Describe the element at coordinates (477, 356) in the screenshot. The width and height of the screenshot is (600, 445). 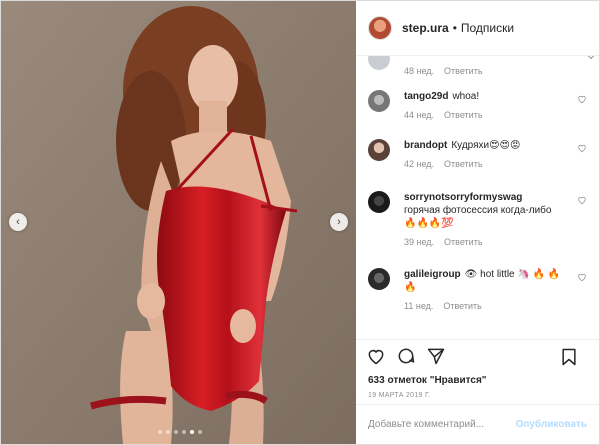
I see `action-bar` at that location.